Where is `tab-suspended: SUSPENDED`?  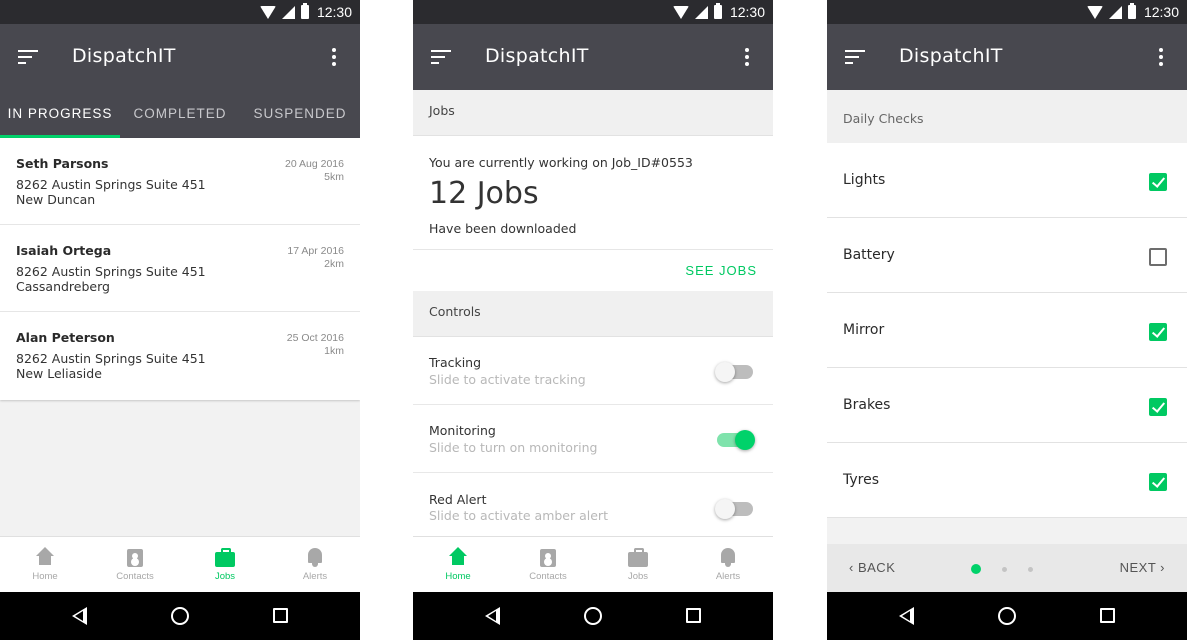 tab-suspended: SUSPENDED is located at coordinates (300, 114).